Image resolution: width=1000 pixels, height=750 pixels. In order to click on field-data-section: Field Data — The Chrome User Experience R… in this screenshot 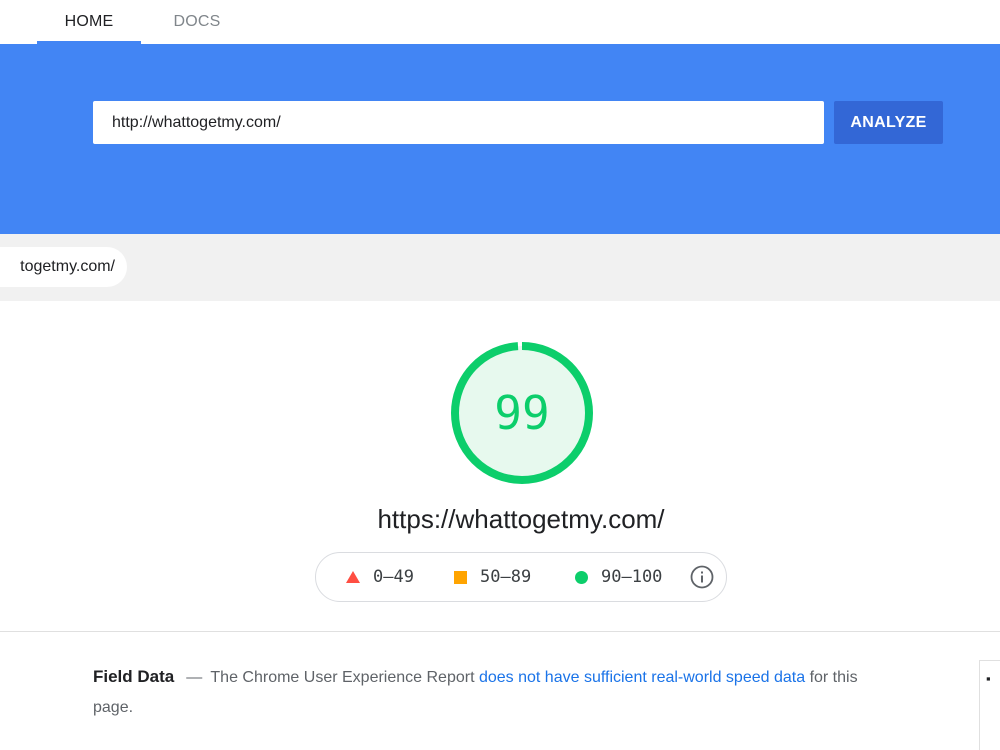, I will do `click(493, 692)`.